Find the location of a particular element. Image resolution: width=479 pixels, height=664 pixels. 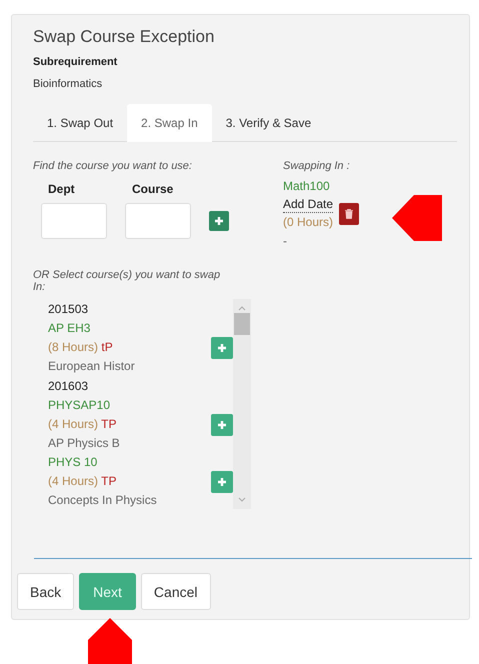

term-label: 201603 is located at coordinates (69, 386).